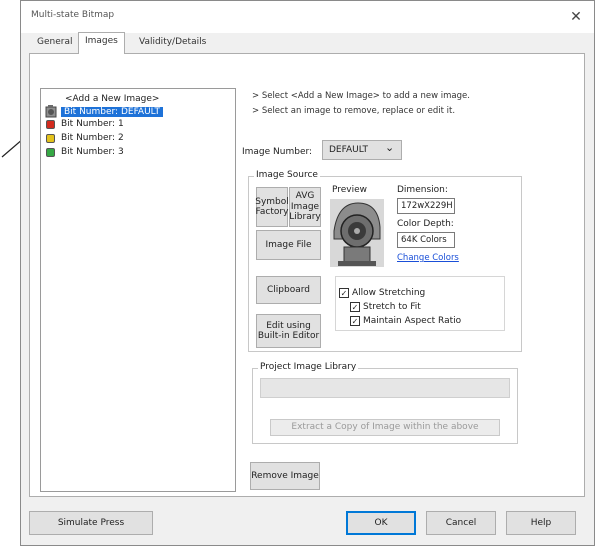 This screenshot has width=595, height=546. What do you see at coordinates (389, 293) in the screenshot?
I see `allow-stretching-label: Allow Stretching` at bounding box center [389, 293].